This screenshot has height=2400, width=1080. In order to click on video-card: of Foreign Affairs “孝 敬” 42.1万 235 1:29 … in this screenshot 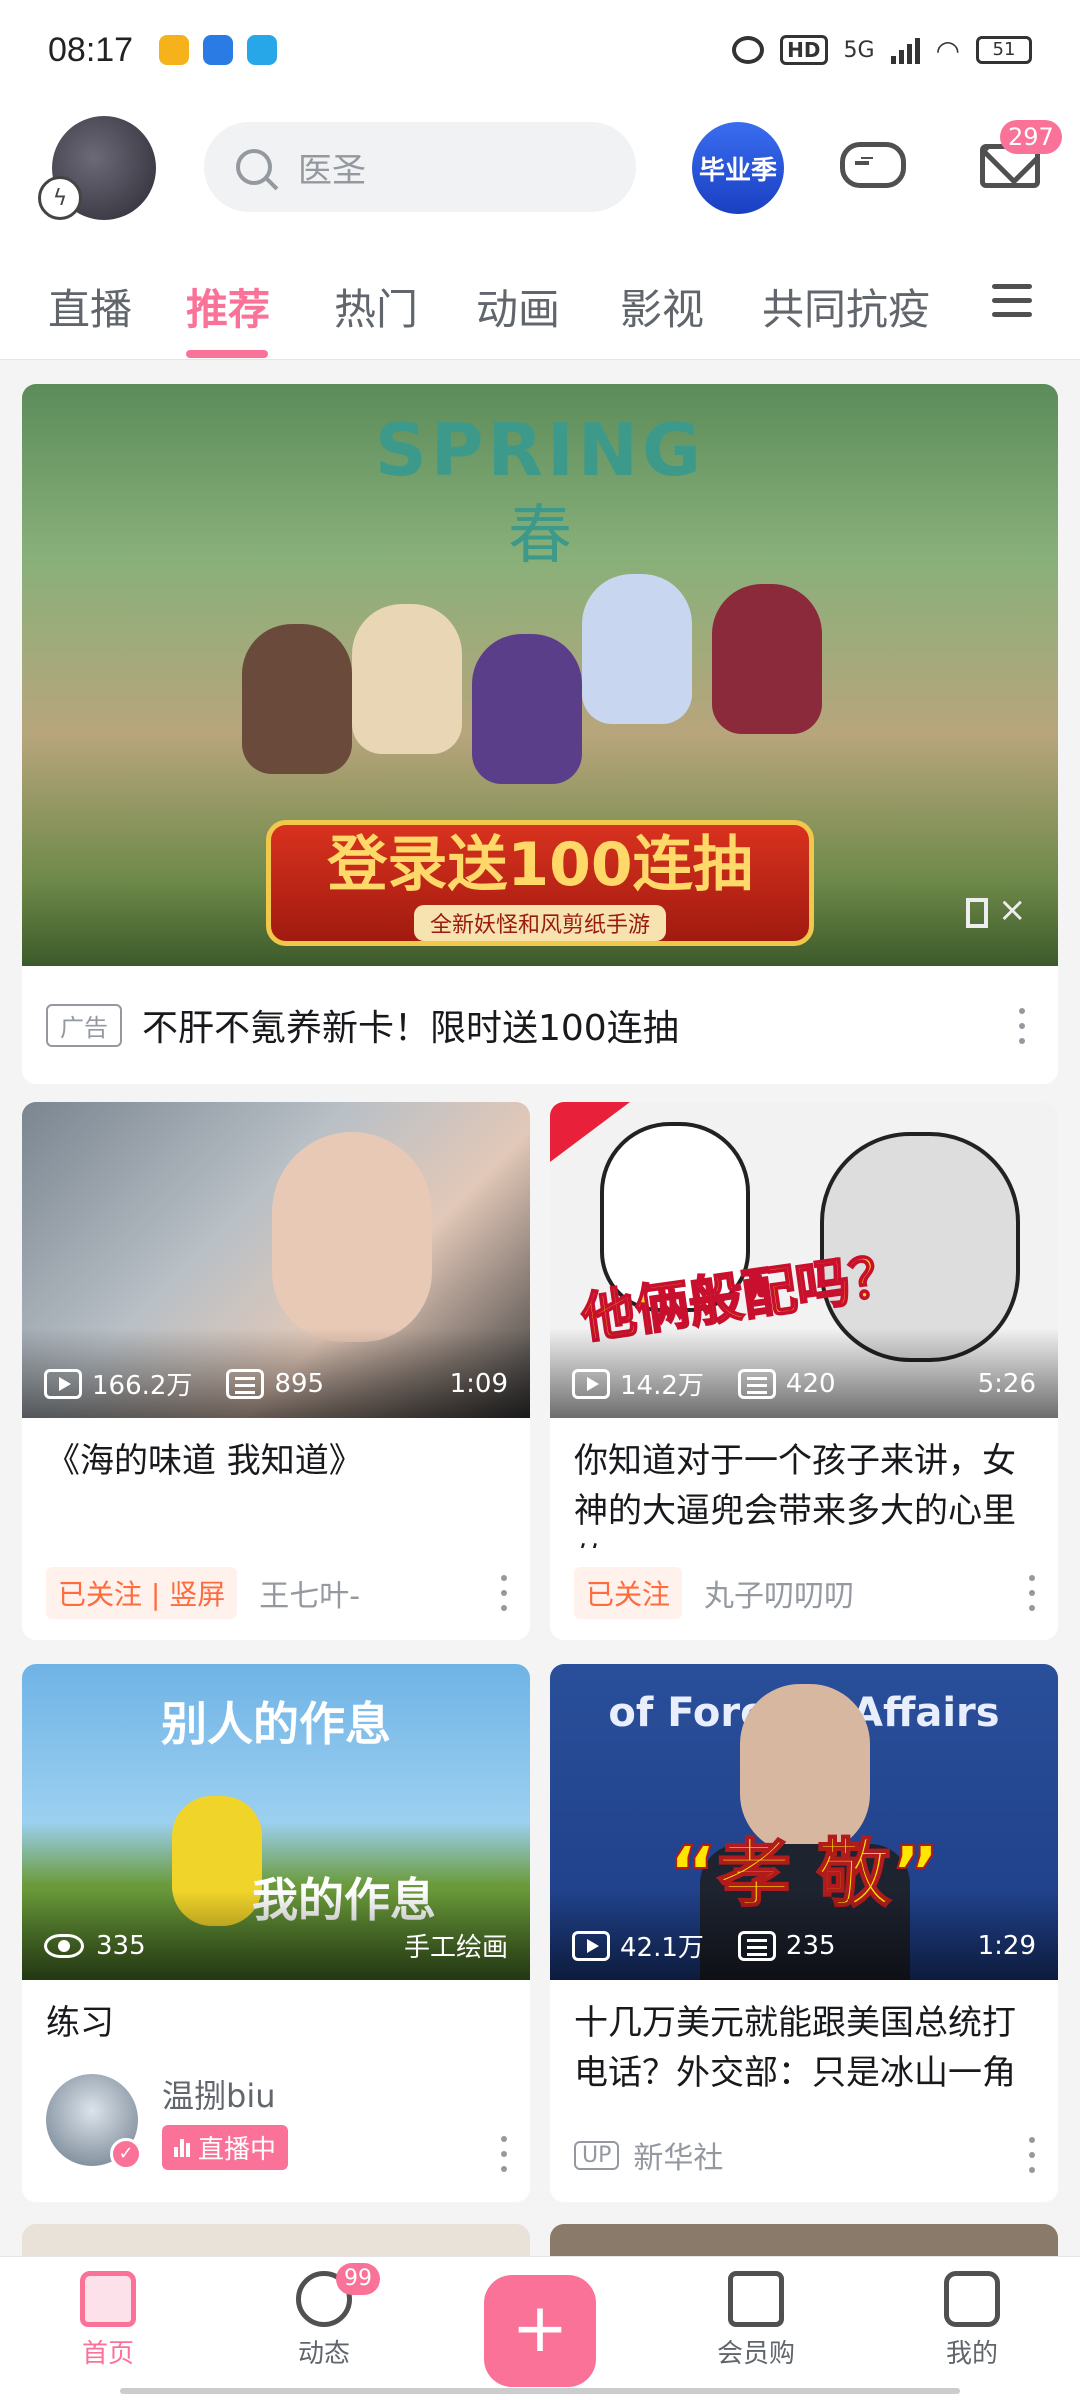, I will do `click(804, 1933)`.